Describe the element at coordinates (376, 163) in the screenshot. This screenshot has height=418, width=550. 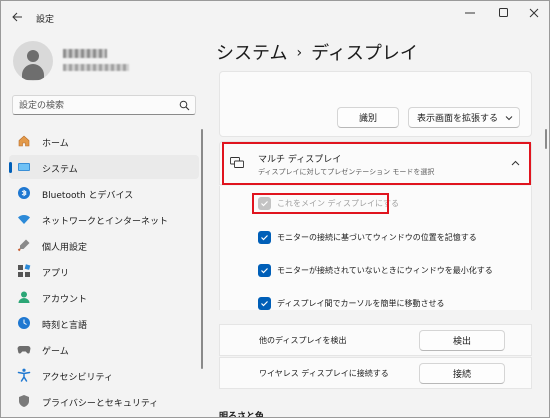
I see `highlight-multi-display` at that location.